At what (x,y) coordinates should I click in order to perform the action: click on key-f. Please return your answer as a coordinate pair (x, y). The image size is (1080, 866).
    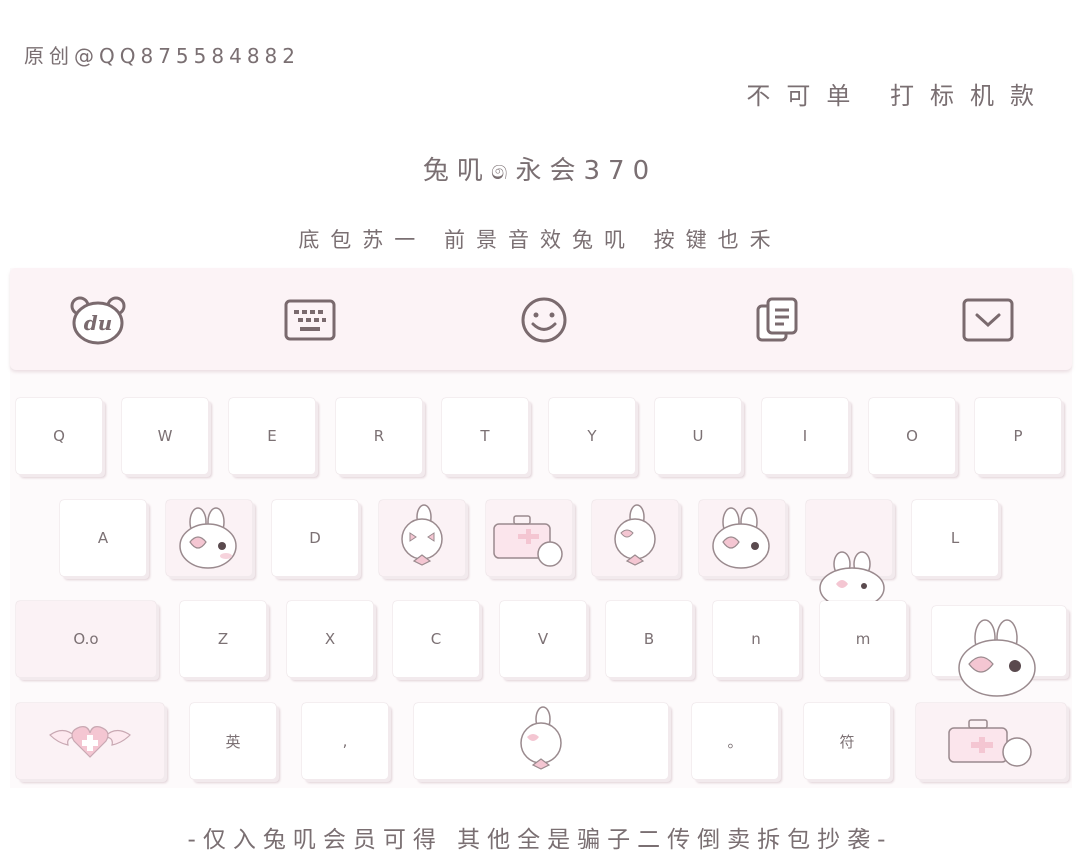
    Looking at the image, I should click on (422, 538).